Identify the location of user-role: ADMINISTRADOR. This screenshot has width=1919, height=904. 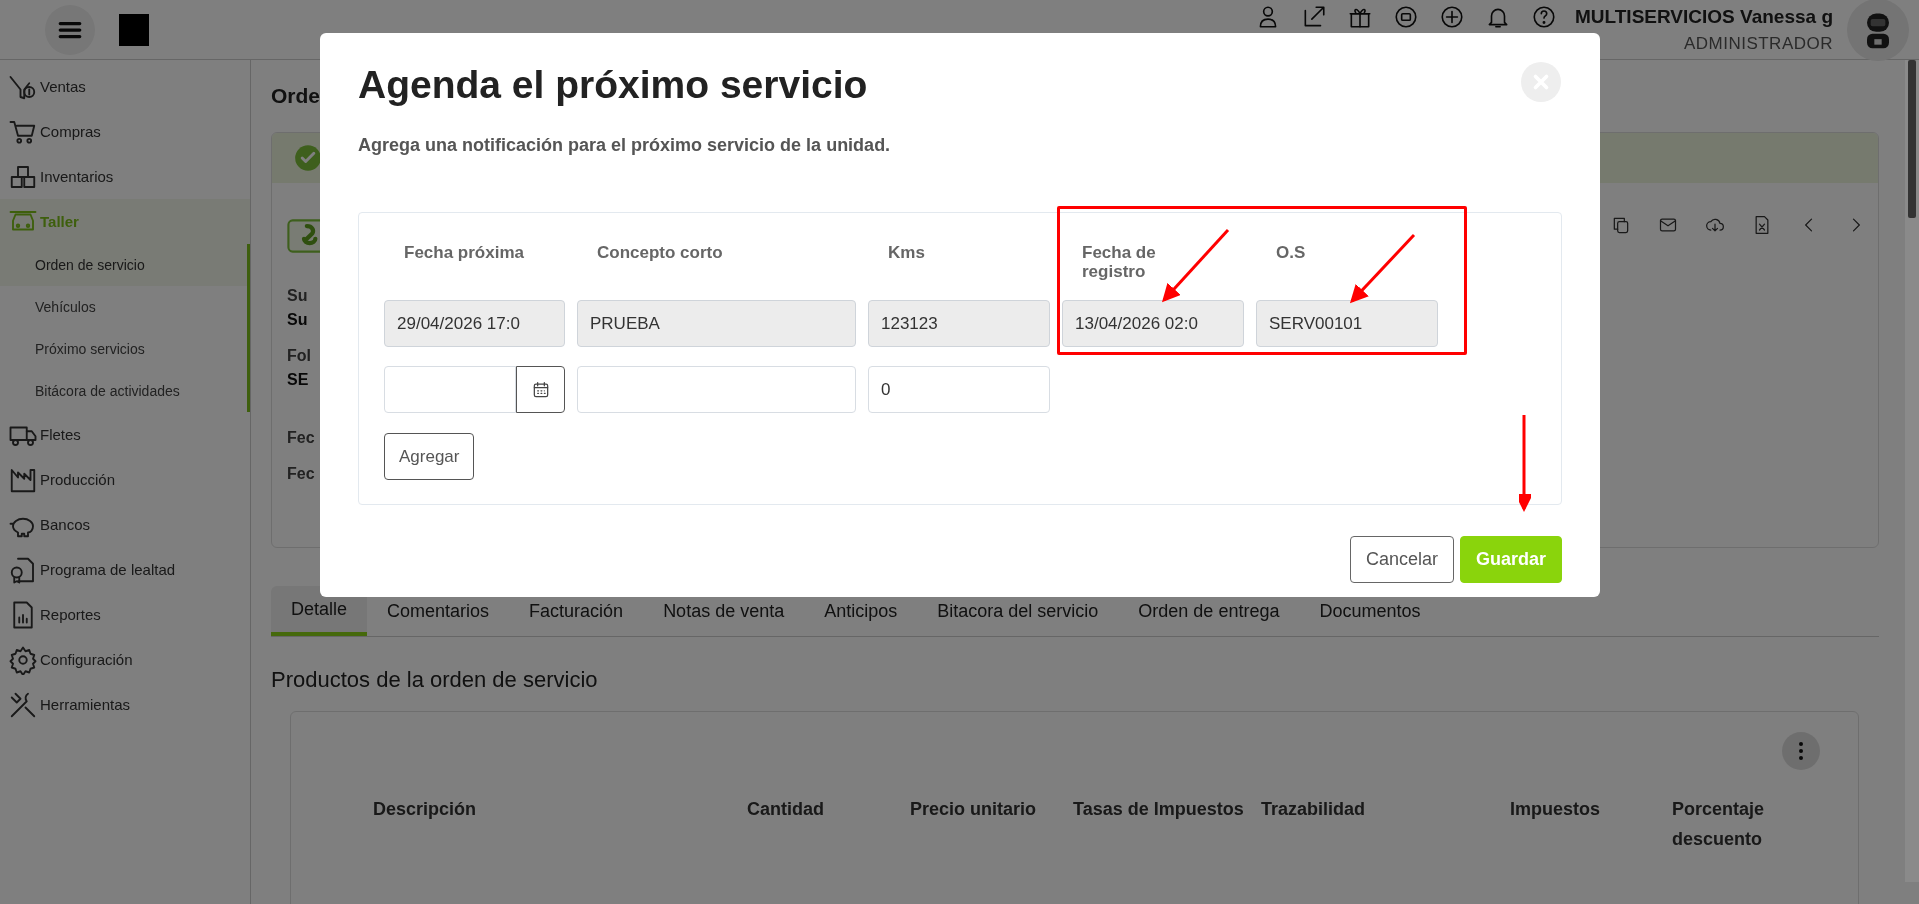
(1757, 43).